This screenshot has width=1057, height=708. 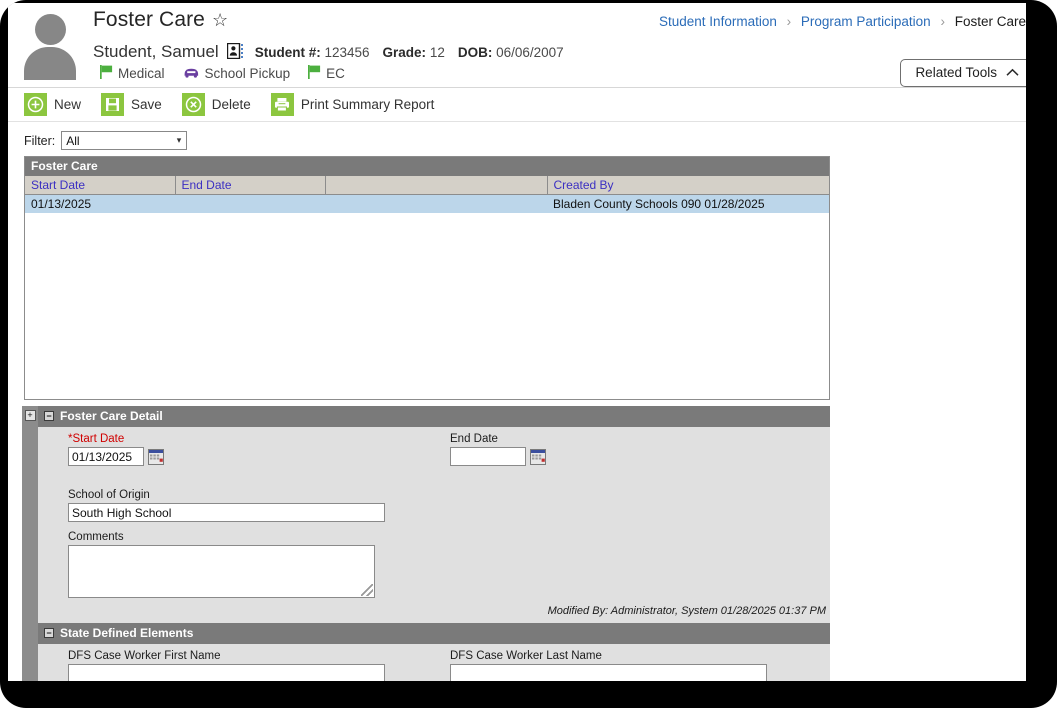 I want to click on table-header-row: Start Date End Date Created By, so click(x=427, y=185).